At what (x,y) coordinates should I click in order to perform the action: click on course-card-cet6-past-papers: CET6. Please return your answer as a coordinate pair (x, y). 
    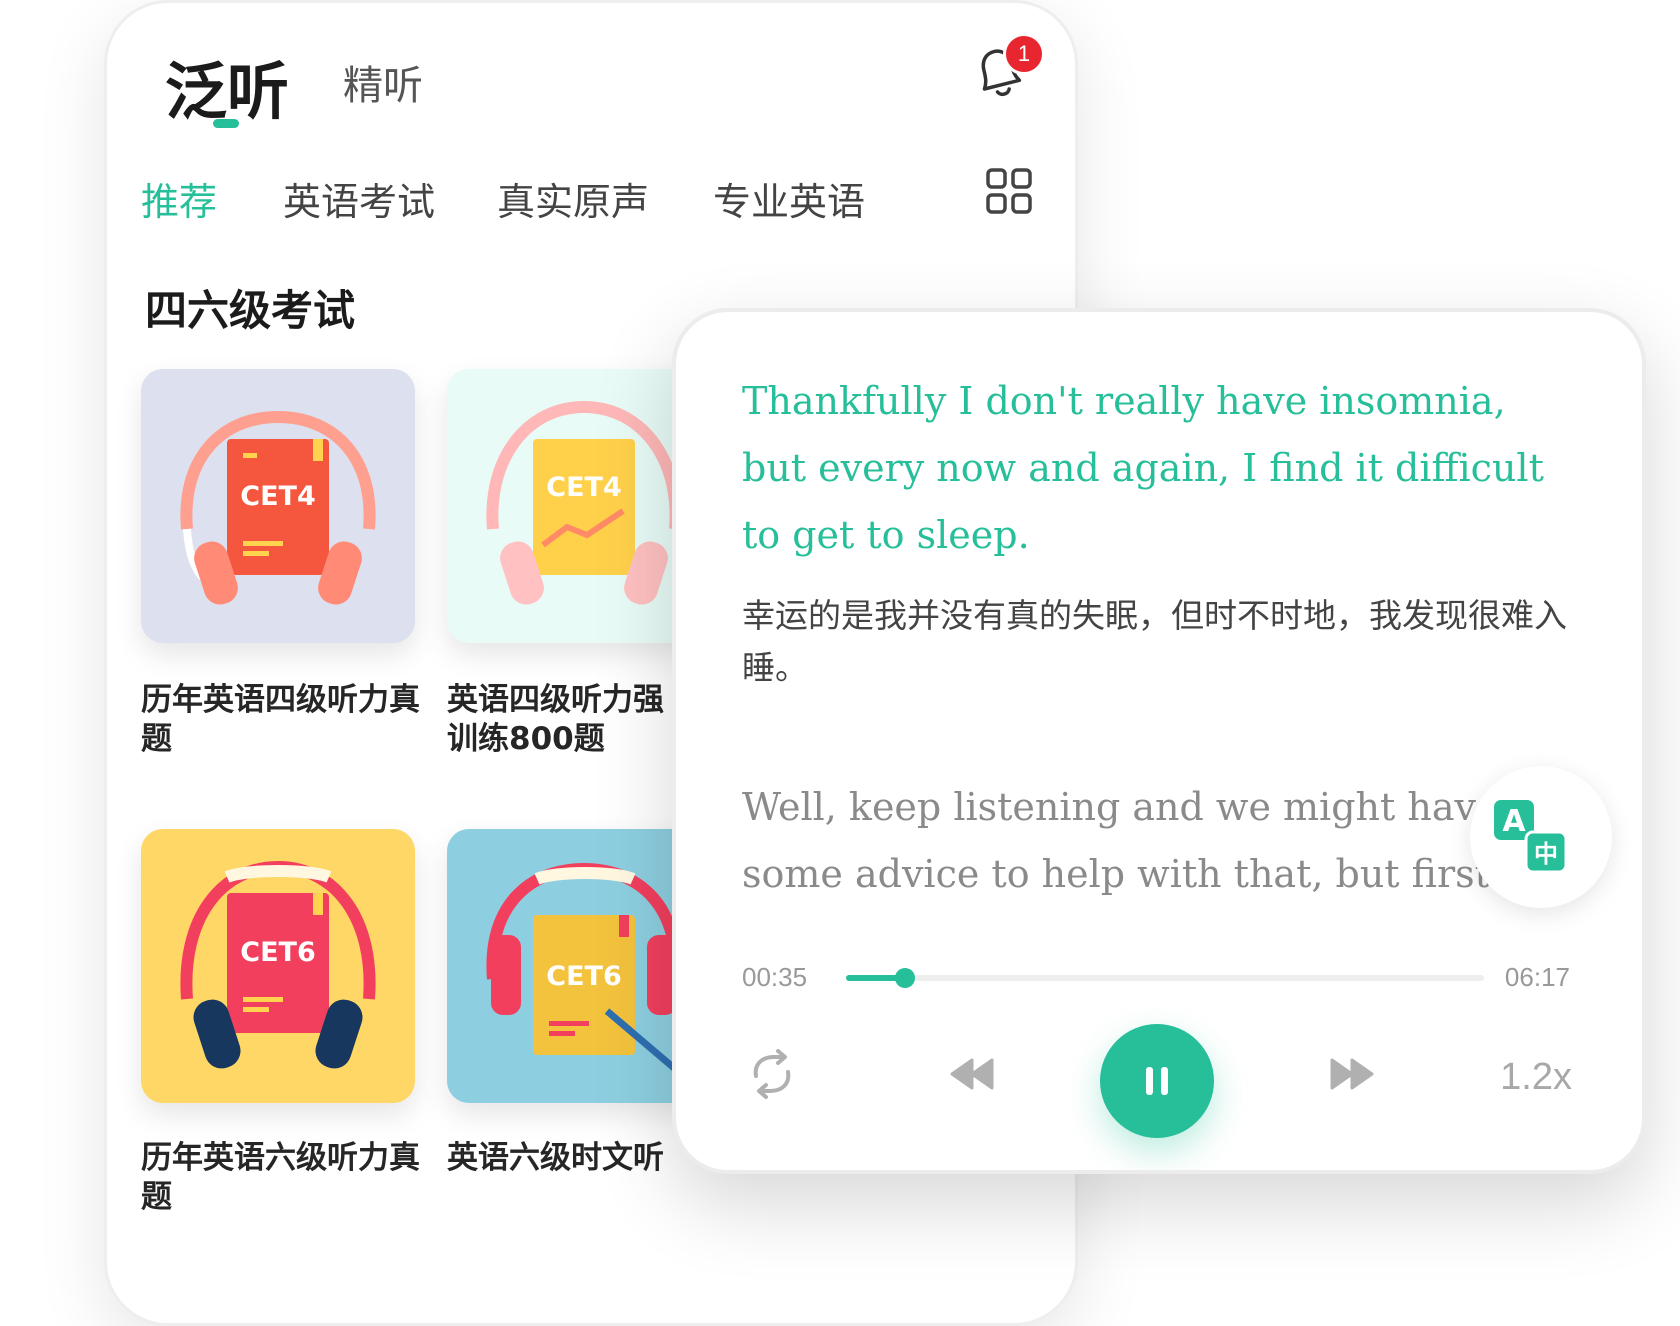
    Looking at the image, I should click on (278, 966).